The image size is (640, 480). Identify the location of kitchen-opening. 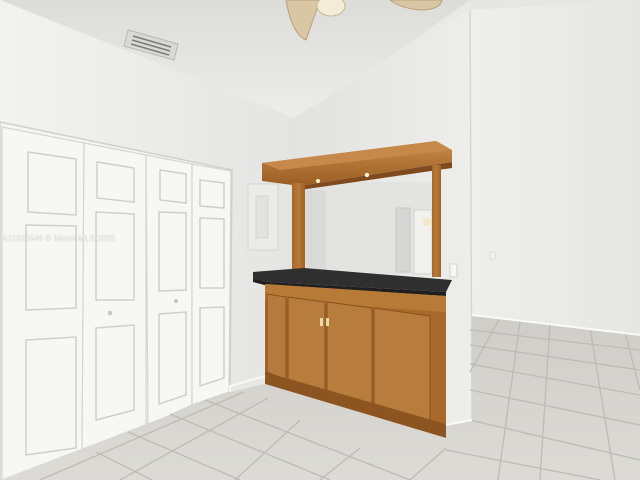
(369, 228).